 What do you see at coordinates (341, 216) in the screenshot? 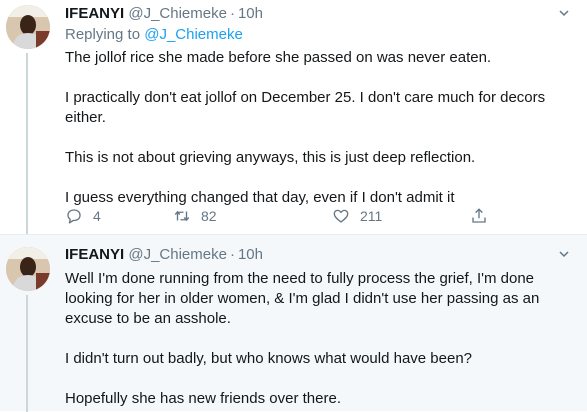
I see `heart-icon` at bounding box center [341, 216].